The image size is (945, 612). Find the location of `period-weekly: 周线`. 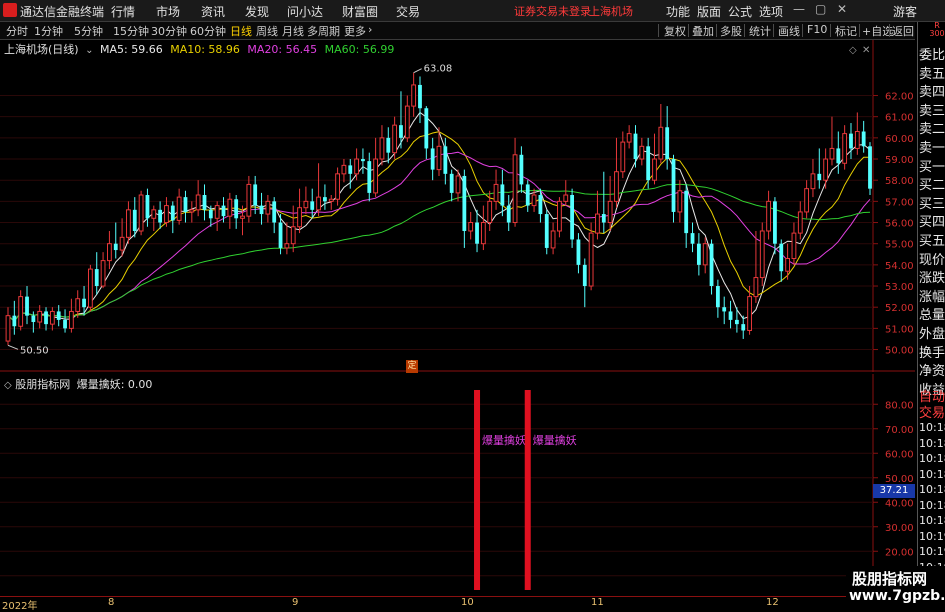

period-weekly: 周线 is located at coordinates (267, 31).